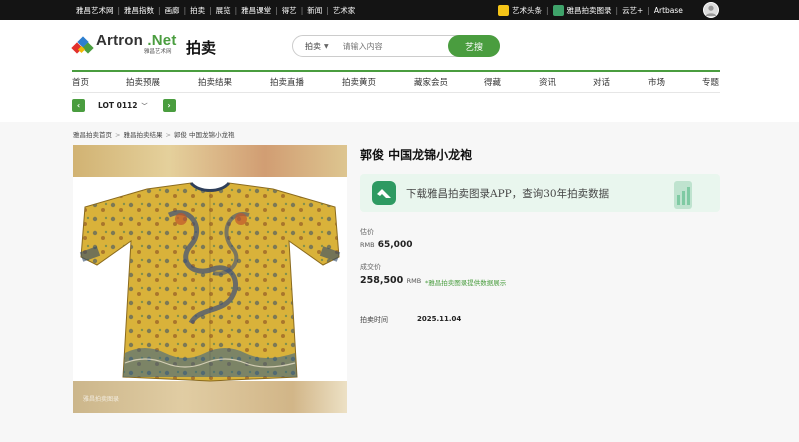 The width and height of the screenshot is (799, 442). I want to click on nav-news: 资讯, so click(547, 82).